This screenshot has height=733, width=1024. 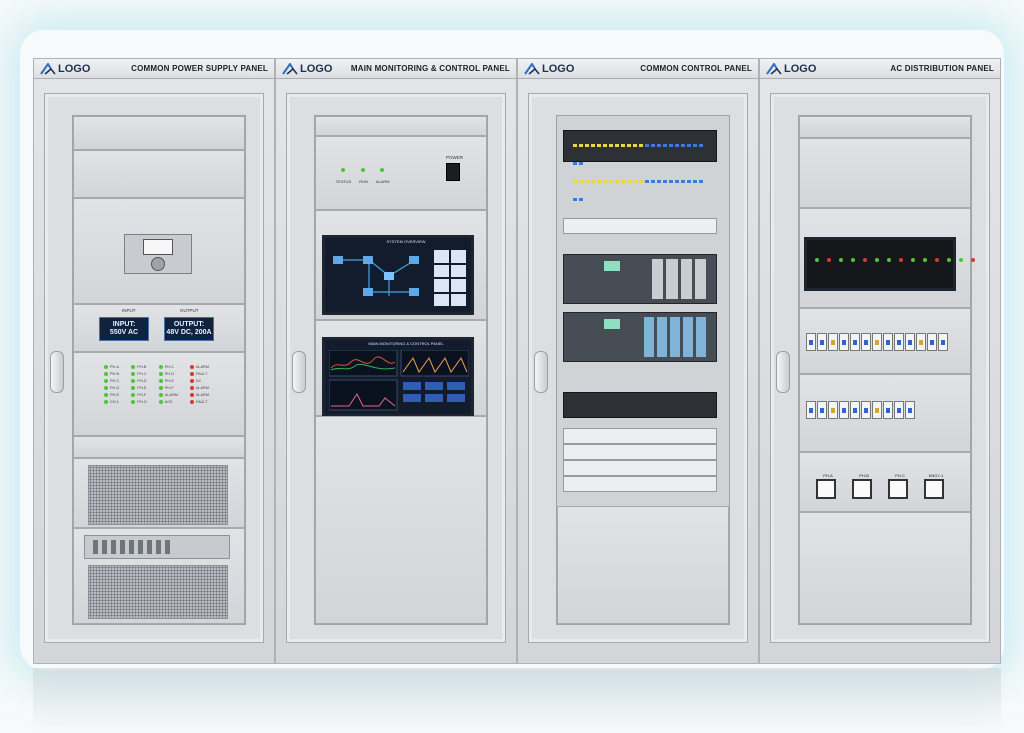 What do you see at coordinates (168, 366) in the screenshot?
I see `status-item: PH-C` at bounding box center [168, 366].